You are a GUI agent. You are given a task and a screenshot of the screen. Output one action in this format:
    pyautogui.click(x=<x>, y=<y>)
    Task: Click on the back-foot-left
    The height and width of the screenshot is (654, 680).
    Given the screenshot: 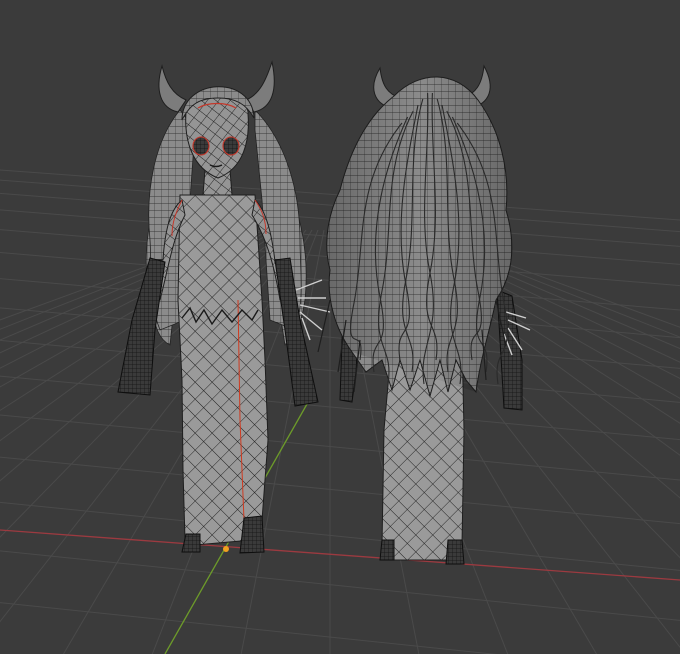 What is the action you would take?
    pyautogui.click(x=387, y=550)
    